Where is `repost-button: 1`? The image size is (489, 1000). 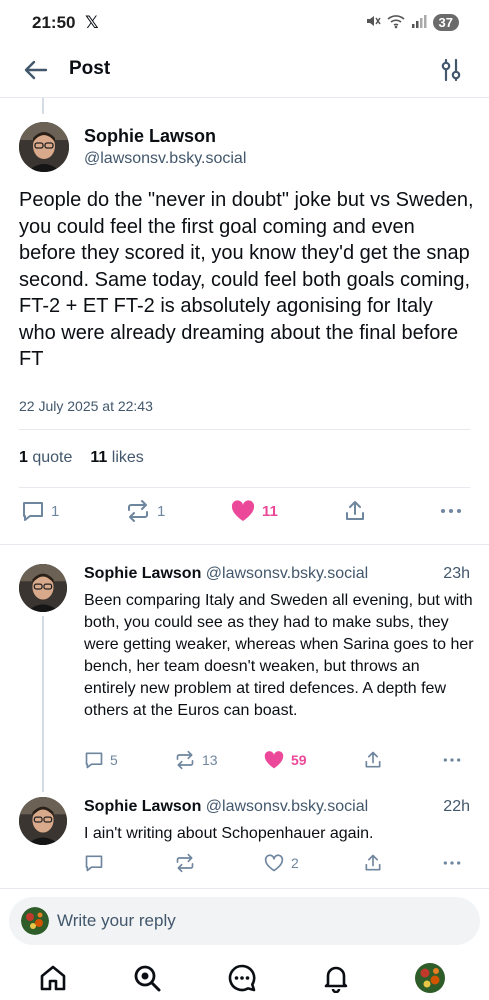 repost-button: 1 is located at coordinates (145, 511).